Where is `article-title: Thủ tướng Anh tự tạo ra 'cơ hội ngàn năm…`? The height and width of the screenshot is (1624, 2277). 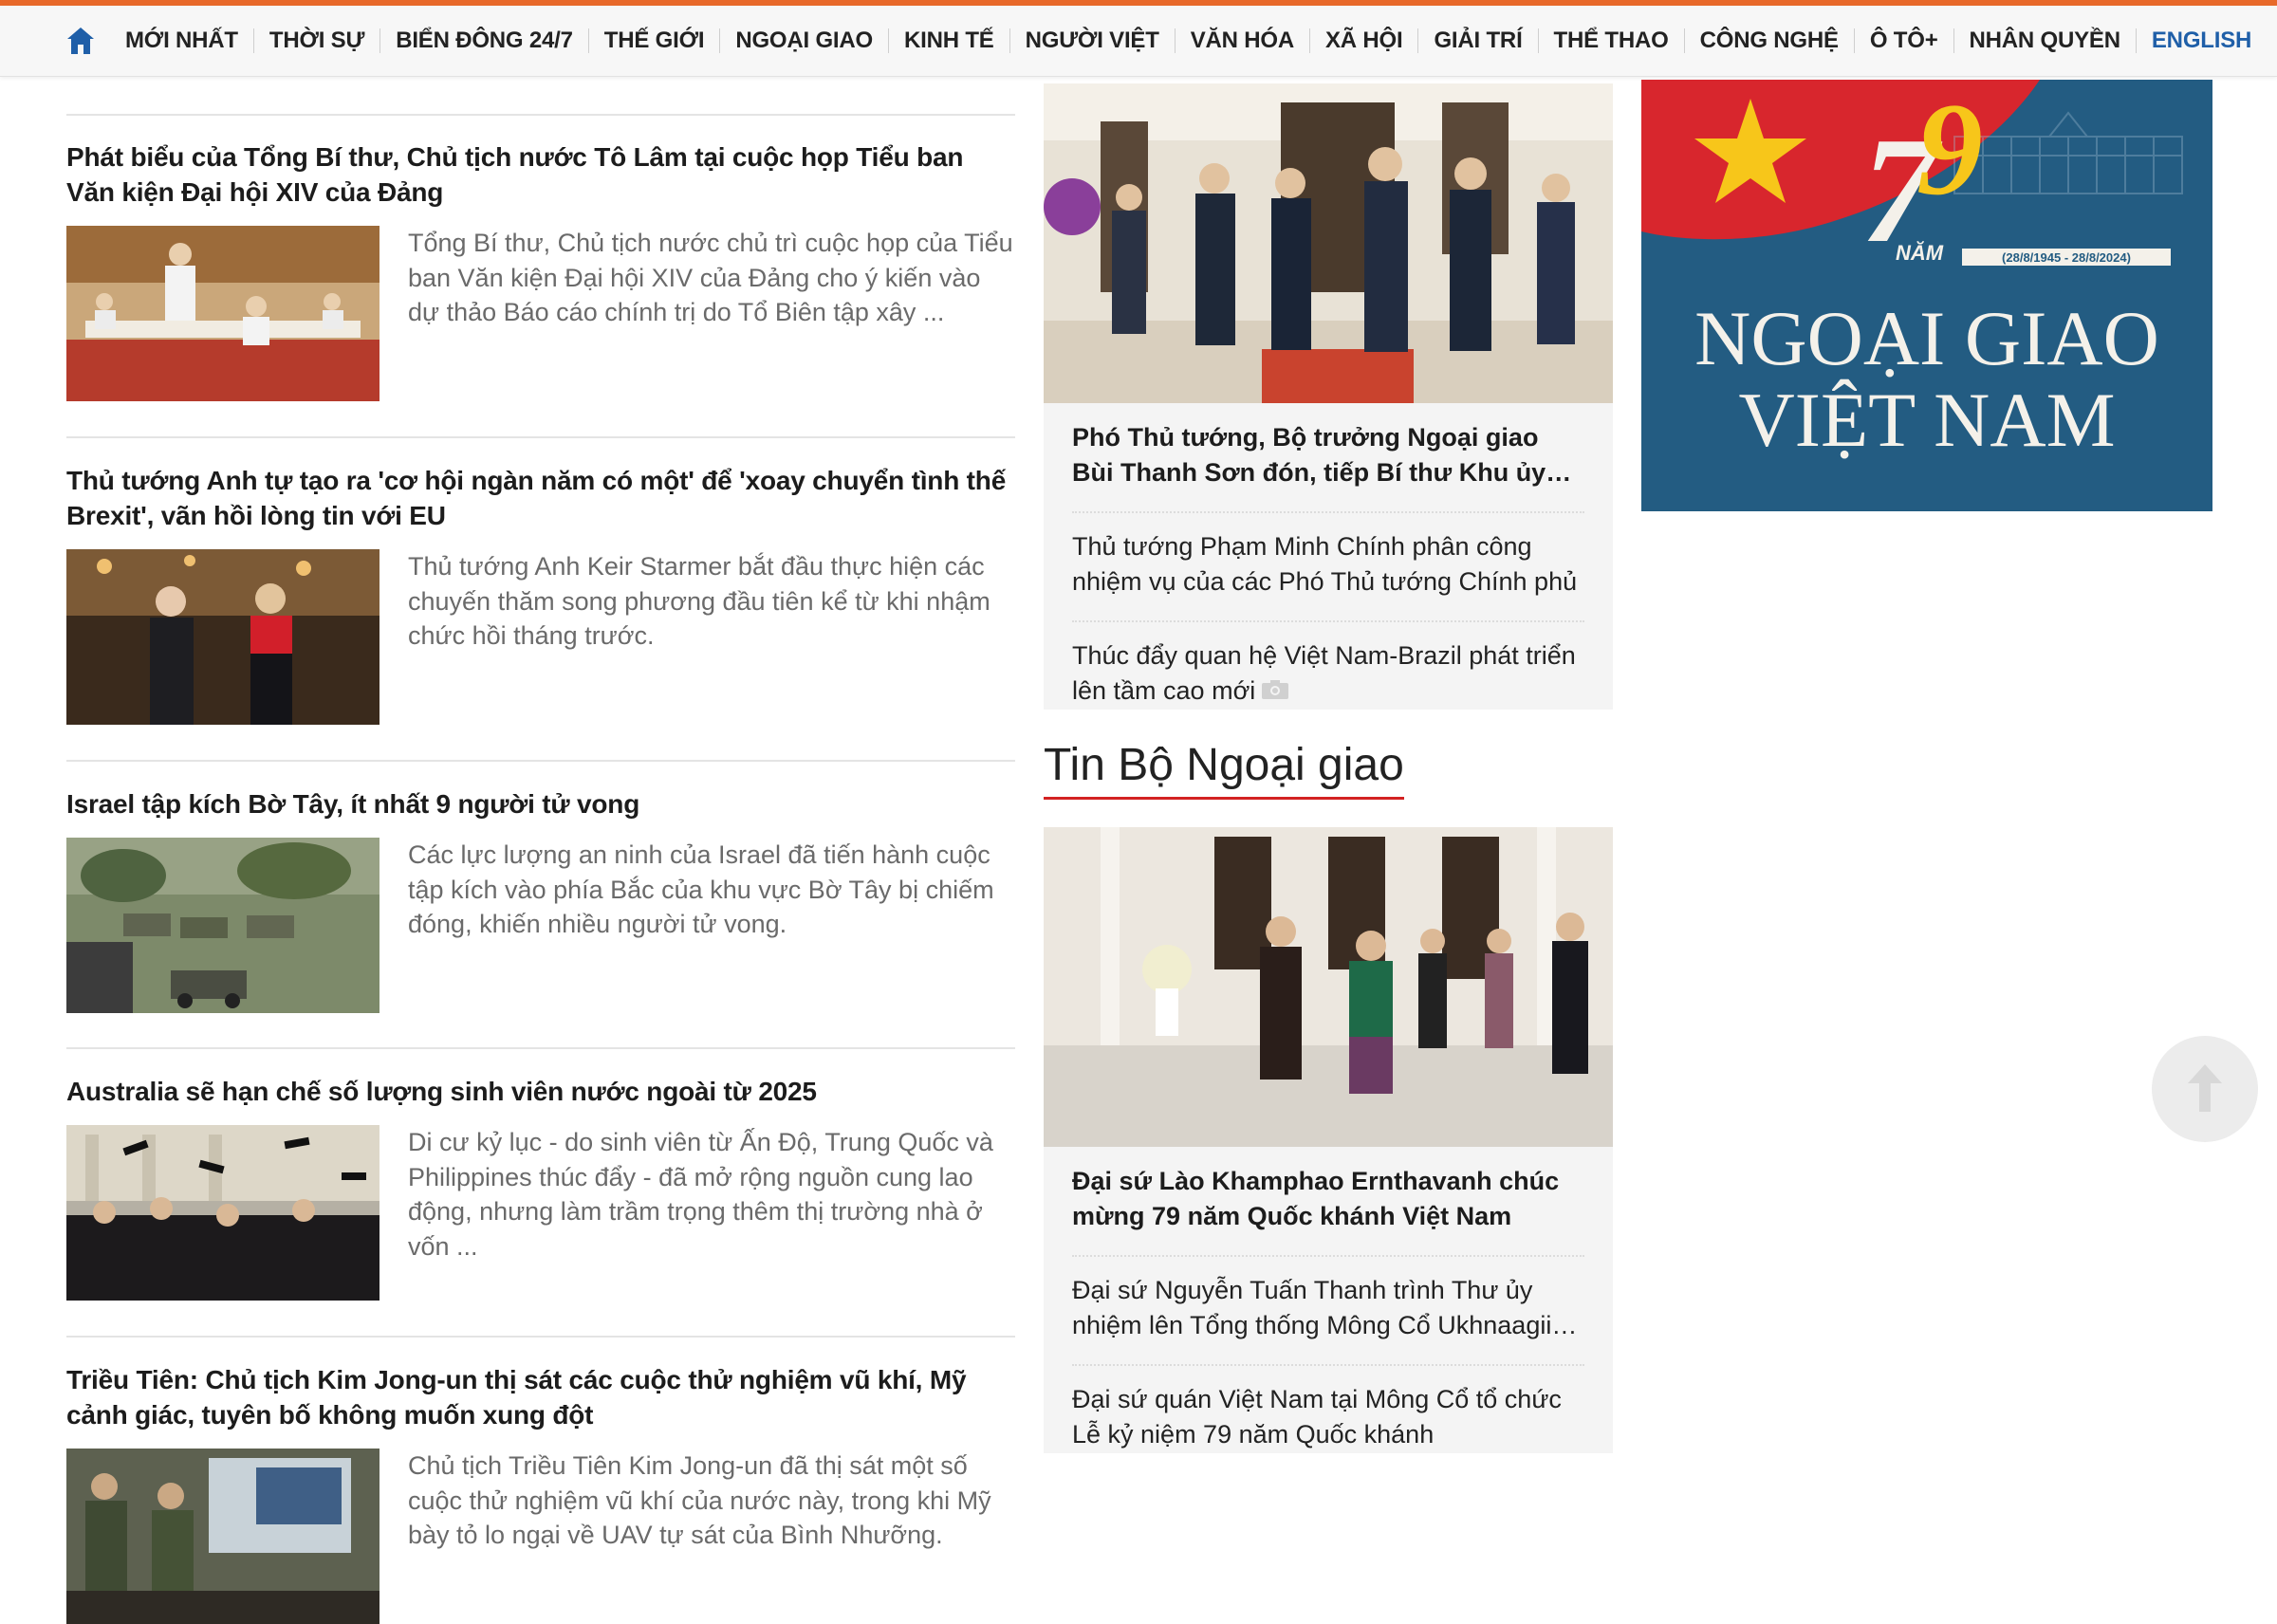 article-title: Thủ tướng Anh tự tạo ra 'cơ hội ngàn năm… is located at coordinates (540, 498).